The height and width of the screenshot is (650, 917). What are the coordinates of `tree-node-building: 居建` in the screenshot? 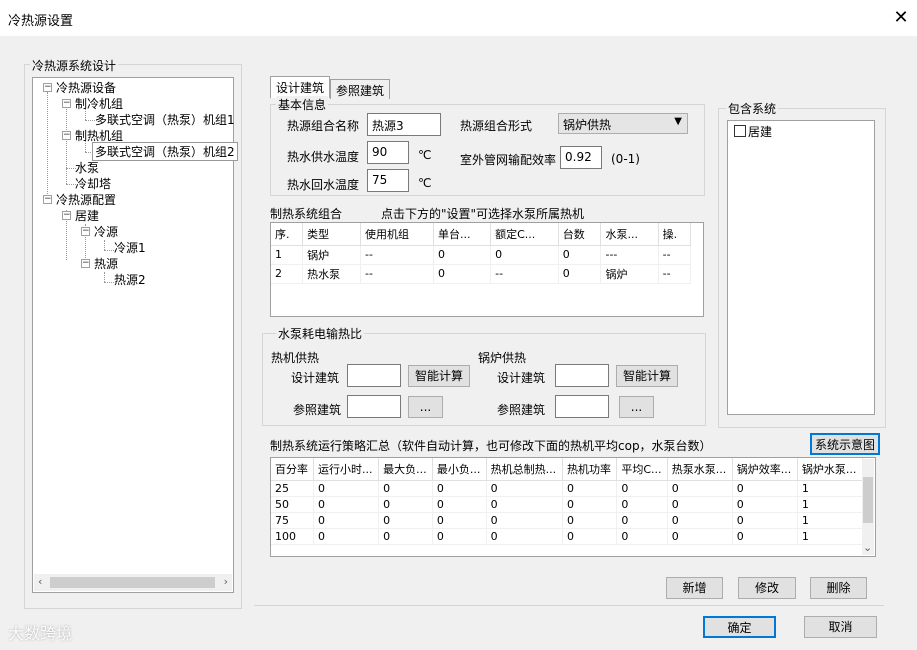 It's located at (87, 215).